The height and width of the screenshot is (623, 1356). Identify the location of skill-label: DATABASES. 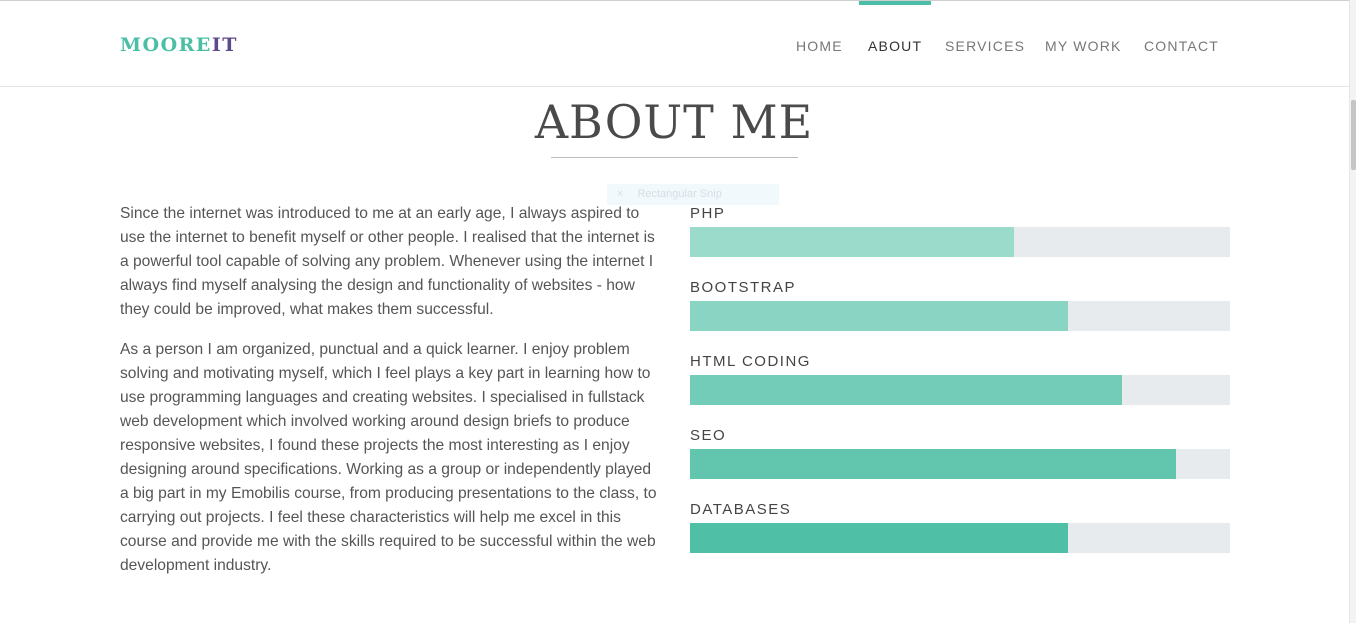
(741, 509).